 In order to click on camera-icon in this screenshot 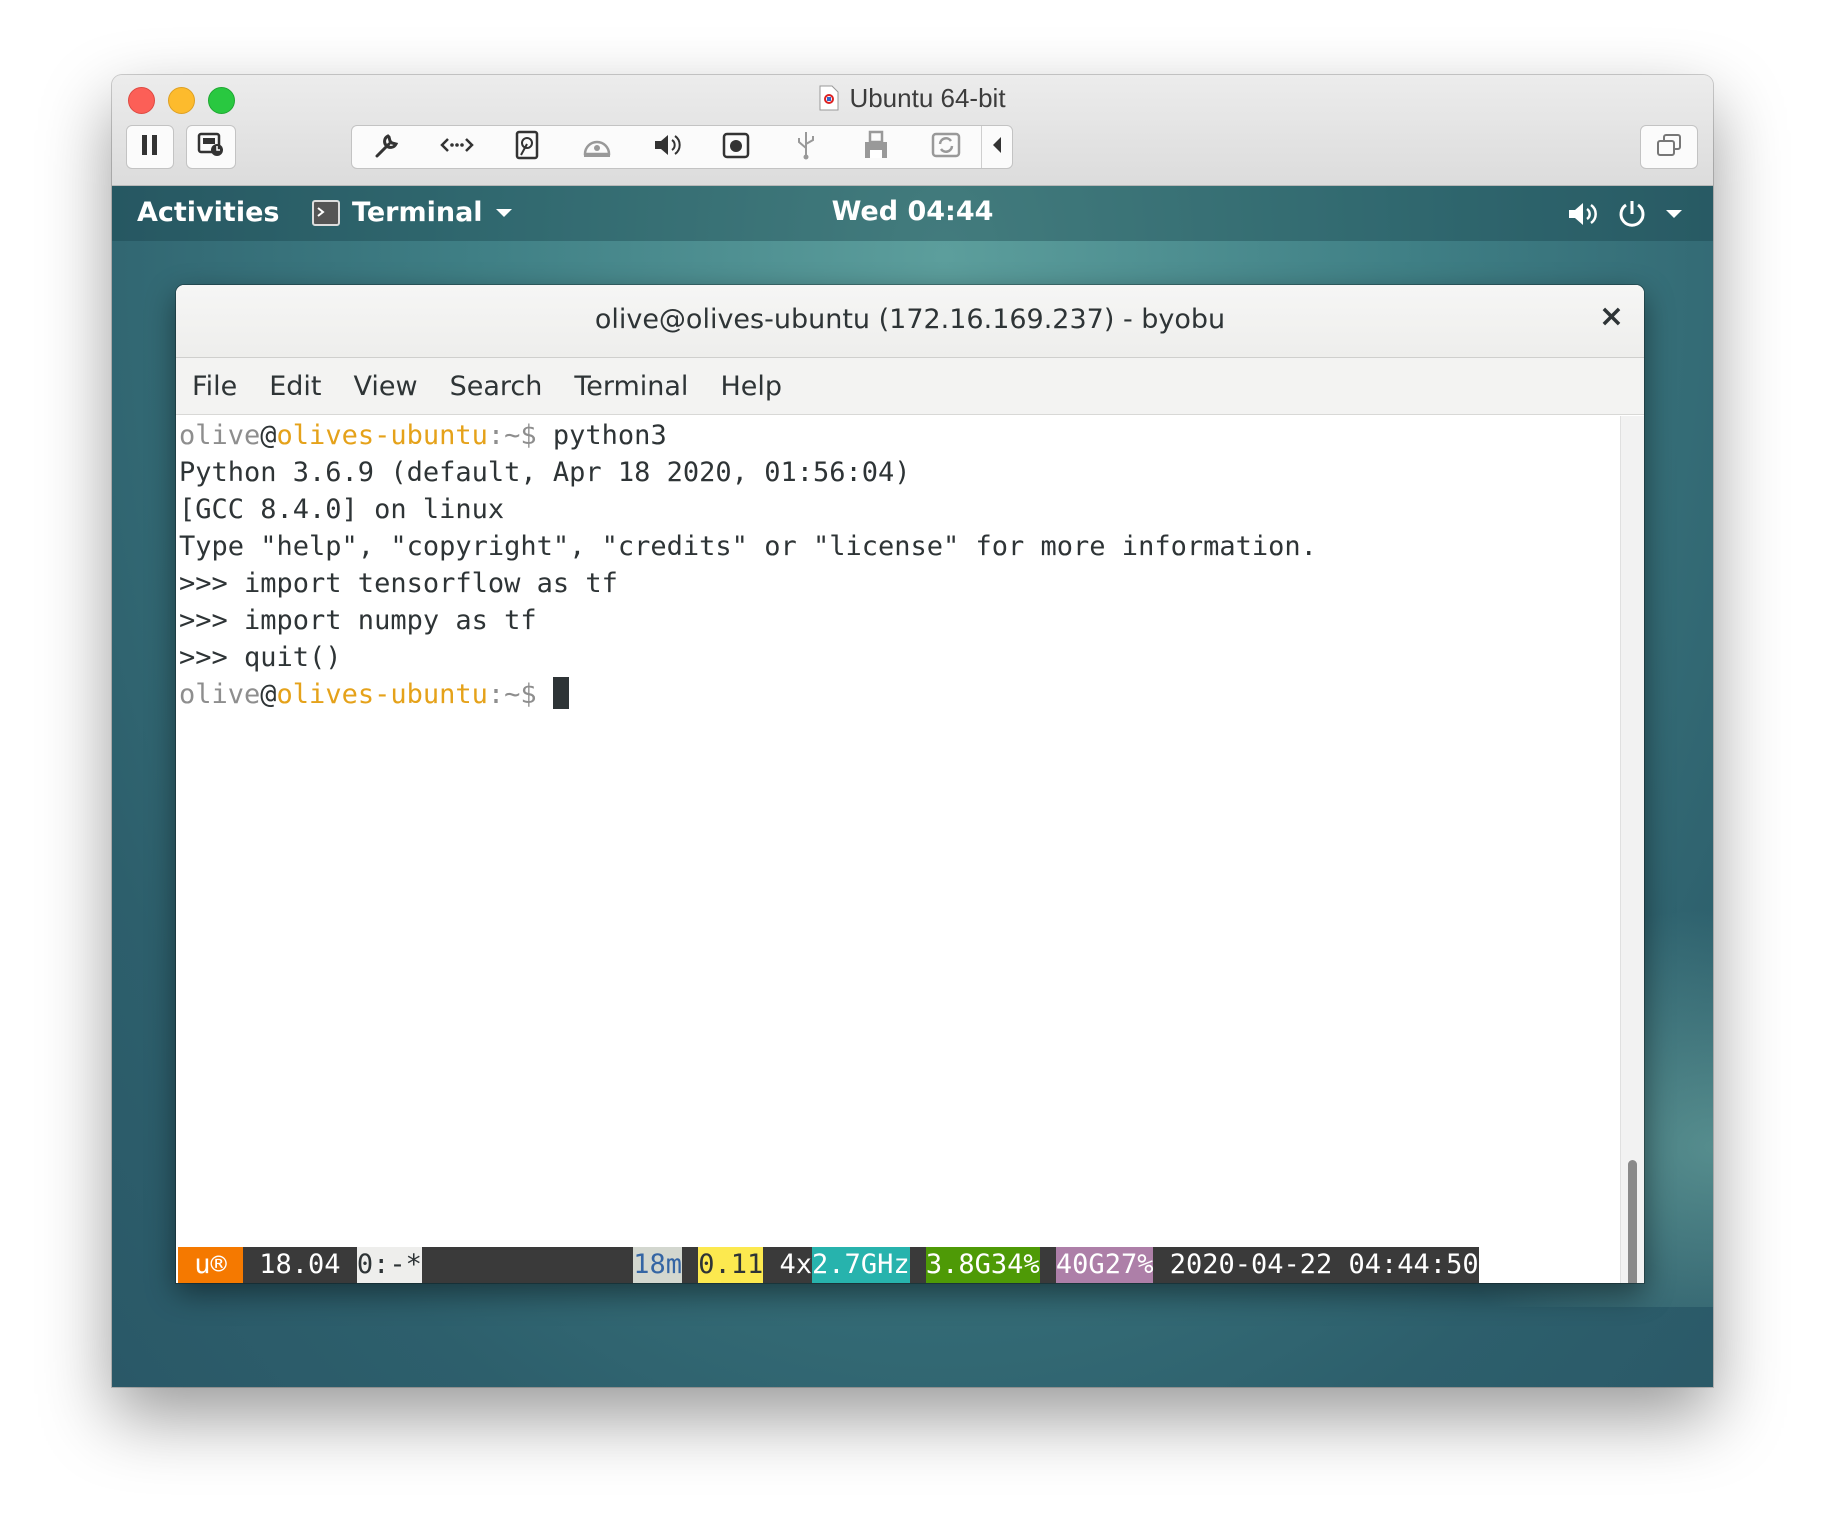, I will do `click(736, 147)`.